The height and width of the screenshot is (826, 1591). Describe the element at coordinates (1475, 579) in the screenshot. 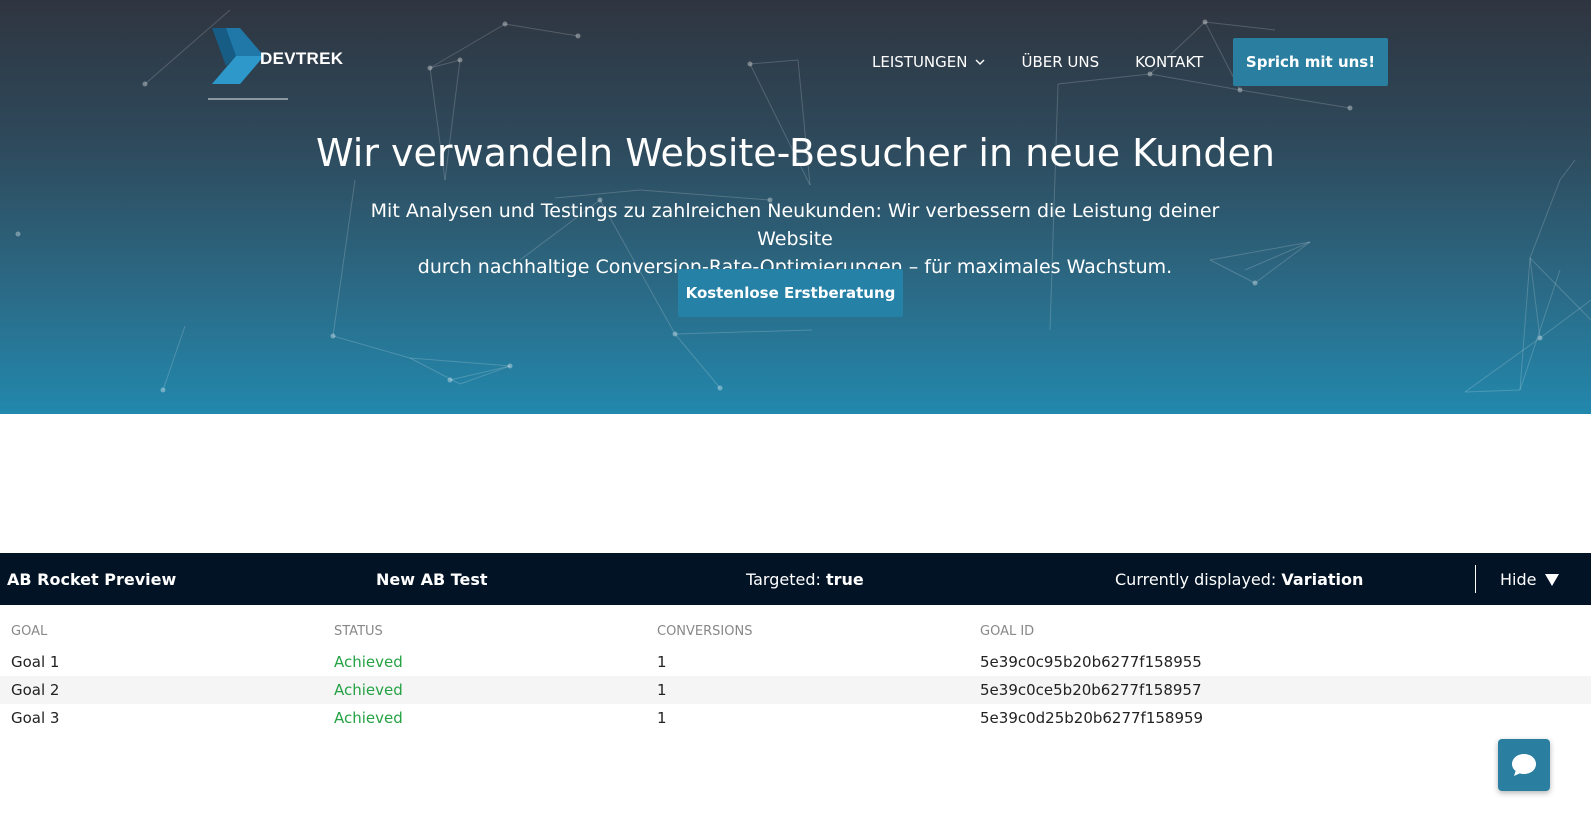

I see `ab-bar-divider` at that location.